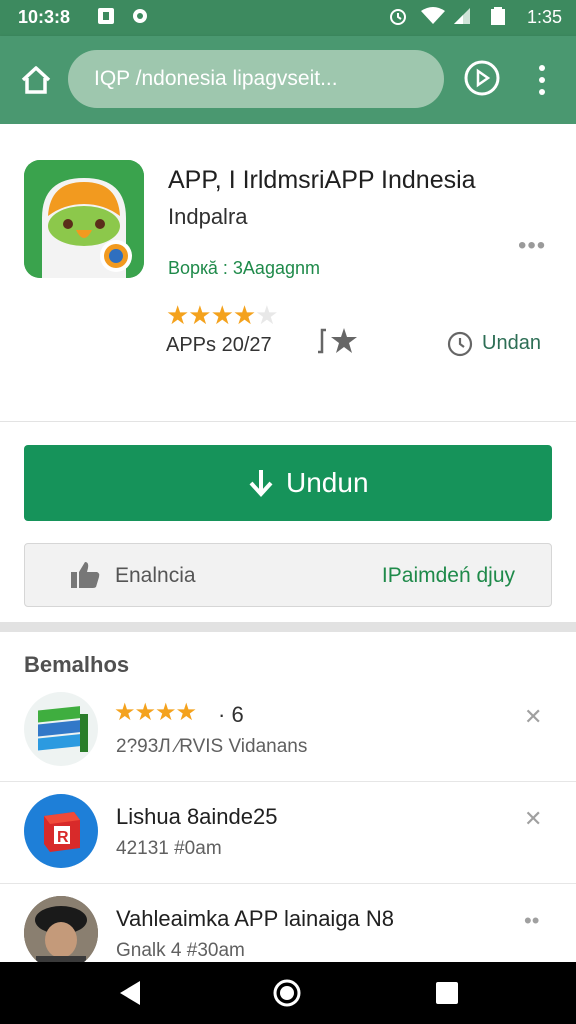  Describe the element at coordinates (231, 714) in the screenshot. I see `list-item-count: · 6` at that location.